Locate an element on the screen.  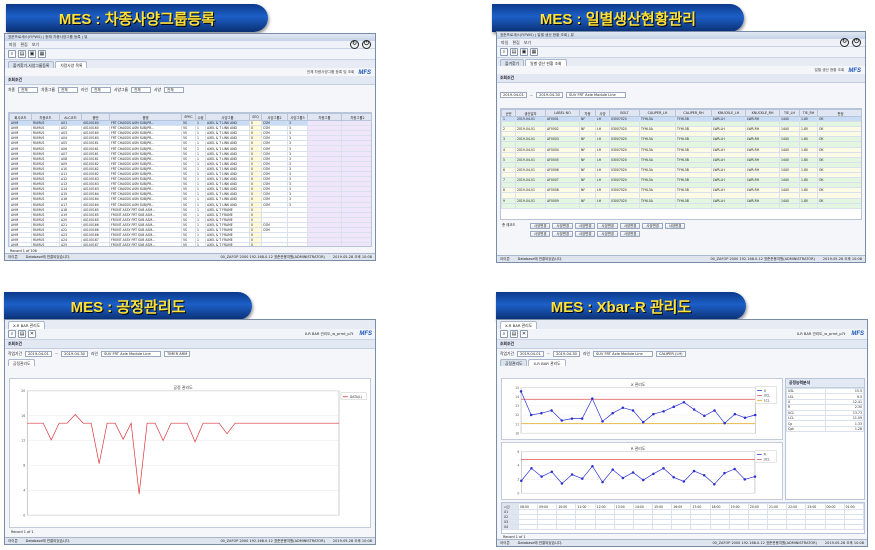
plot-area is located at coordinates (183, 453).